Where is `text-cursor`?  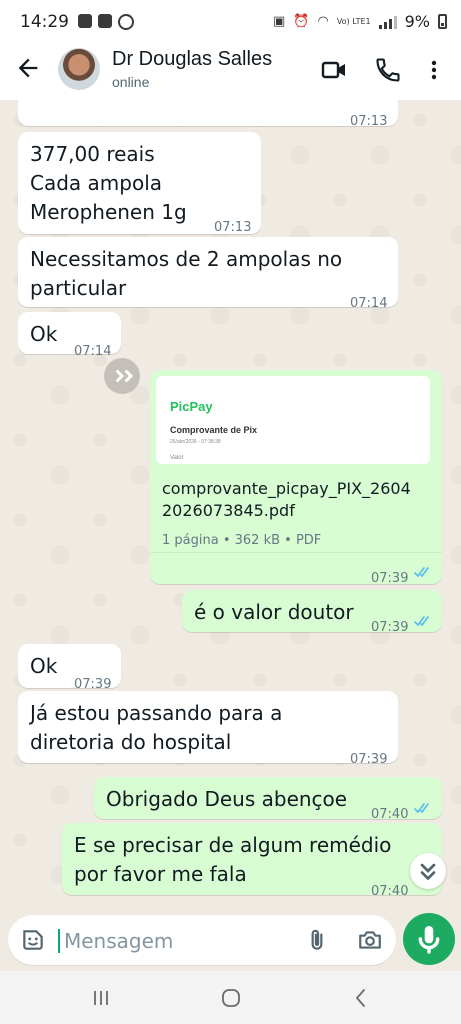
text-cursor is located at coordinates (59, 941).